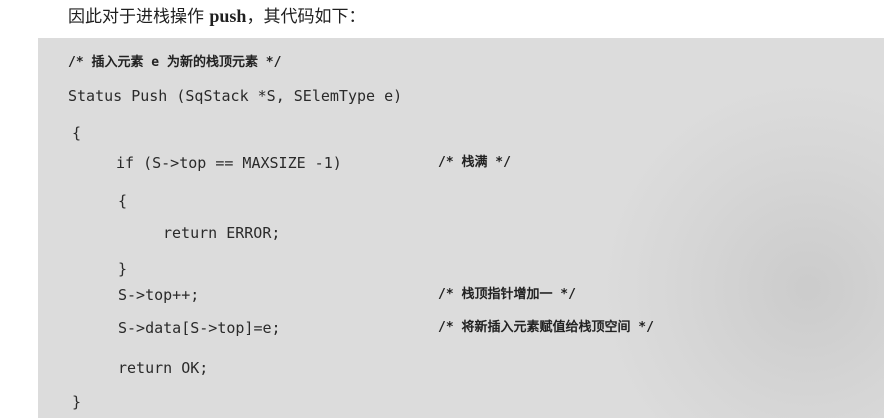 The width and height of the screenshot is (888, 418). What do you see at coordinates (229, 163) in the screenshot?
I see `if-statement: if (S->top == MAXSIZE -1)` at bounding box center [229, 163].